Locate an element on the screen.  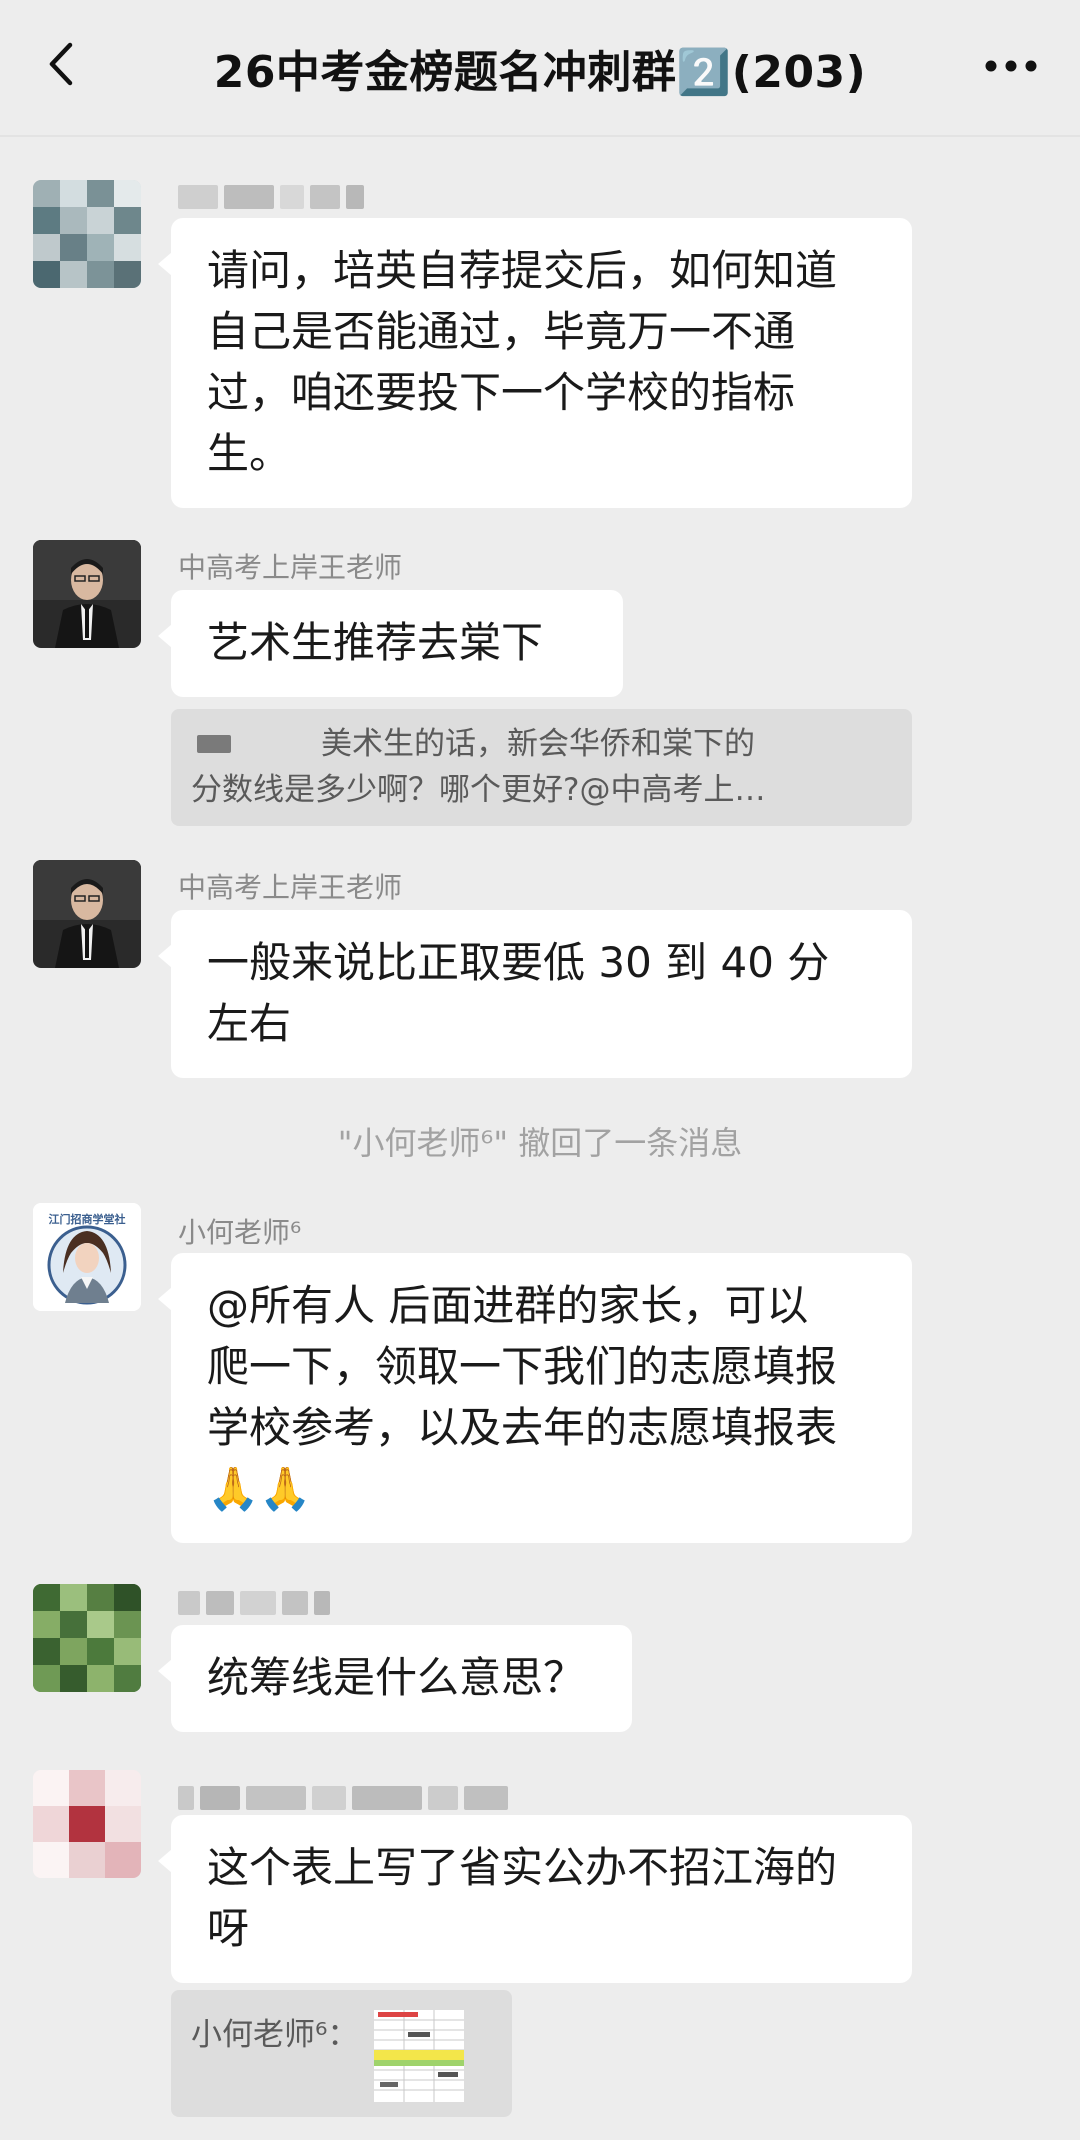
message-line: 请问，培英自荐提交后，如何知道 is located at coordinates (522, 270).